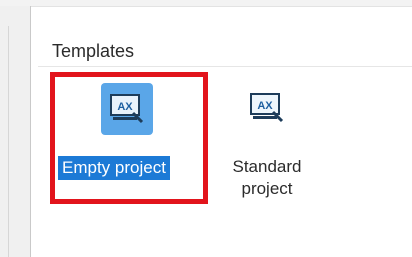 The height and width of the screenshot is (257, 412). Describe the element at coordinates (267, 166) in the screenshot. I see `template-standard-project-label-line1: Standard` at that location.